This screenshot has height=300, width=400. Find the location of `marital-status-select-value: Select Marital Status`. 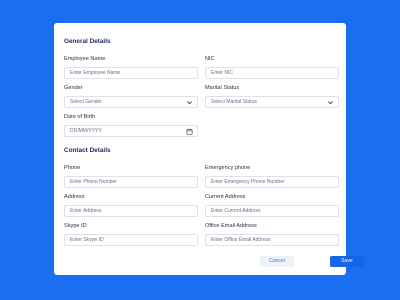

marital-status-select-value: Select Marital Status is located at coordinates (234, 102).